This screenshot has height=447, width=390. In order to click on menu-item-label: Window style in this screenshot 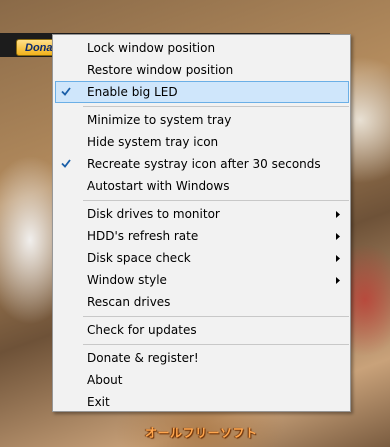, I will do `click(127, 280)`.